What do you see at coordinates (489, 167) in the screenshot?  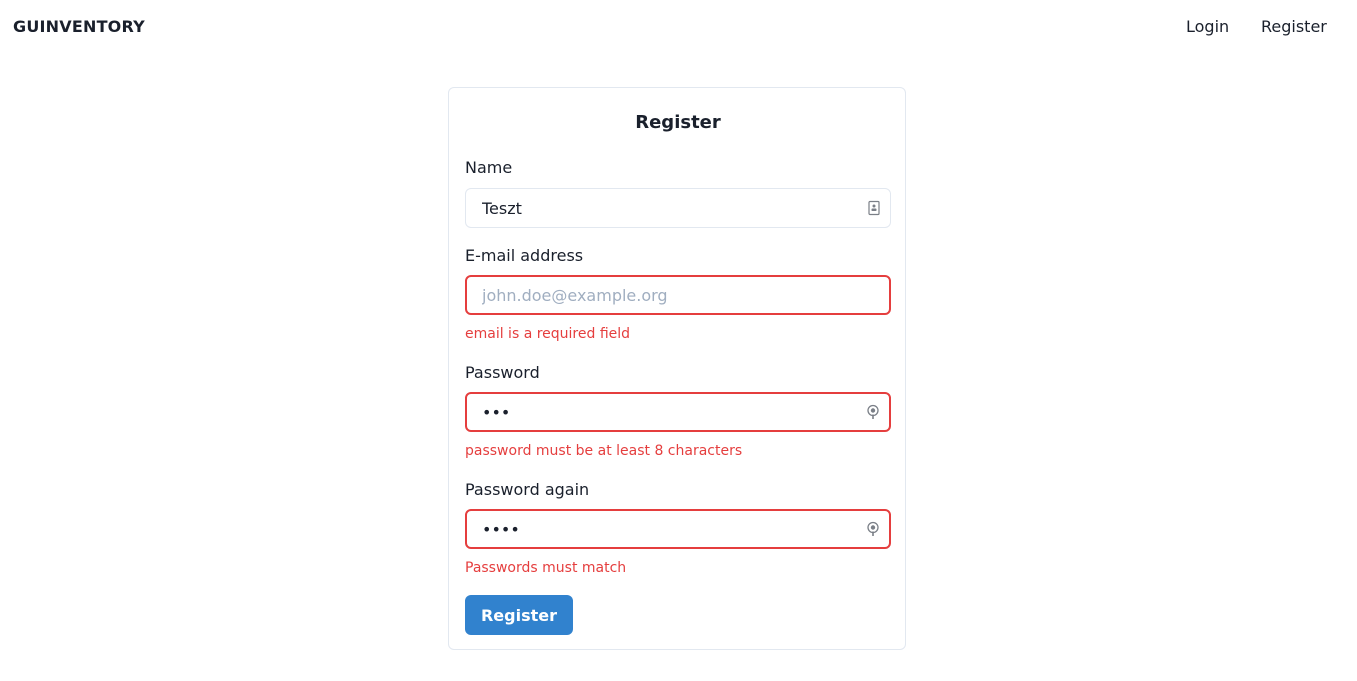 I see `name-label: Name` at bounding box center [489, 167].